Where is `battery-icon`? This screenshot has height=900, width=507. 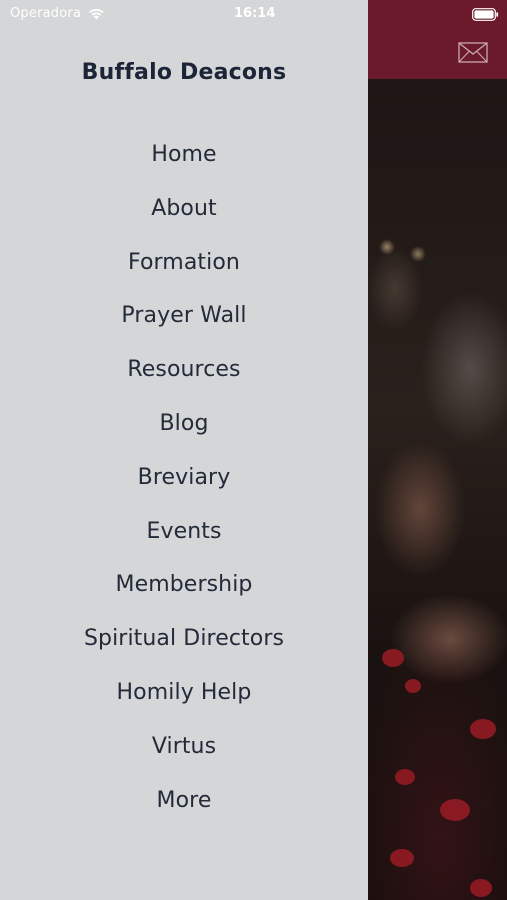 battery-icon is located at coordinates (485, 13).